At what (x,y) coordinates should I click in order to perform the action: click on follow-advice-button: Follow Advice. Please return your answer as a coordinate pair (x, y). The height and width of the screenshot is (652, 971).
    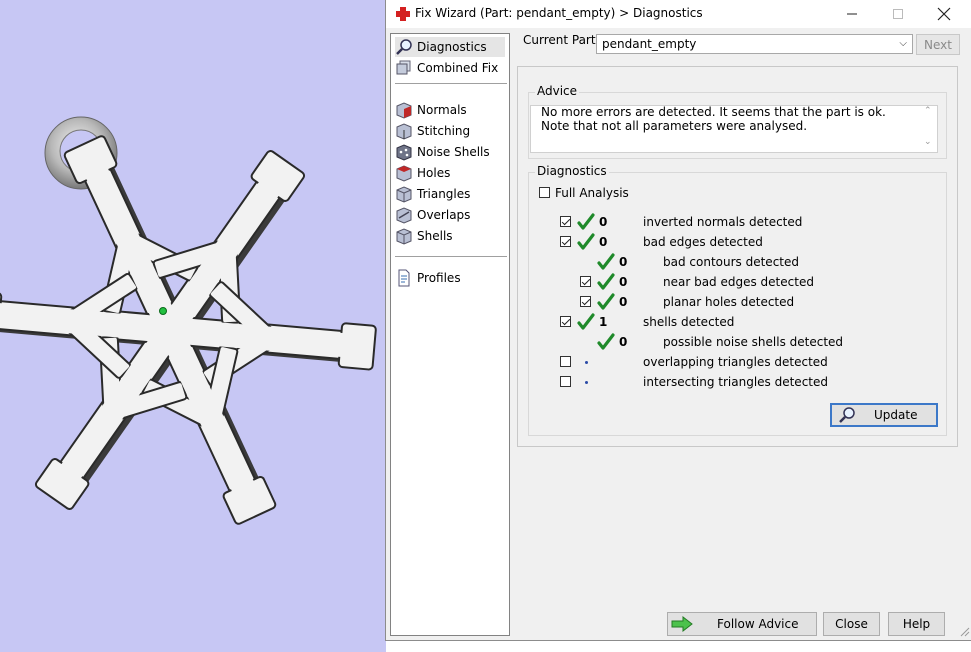
    Looking at the image, I should click on (742, 624).